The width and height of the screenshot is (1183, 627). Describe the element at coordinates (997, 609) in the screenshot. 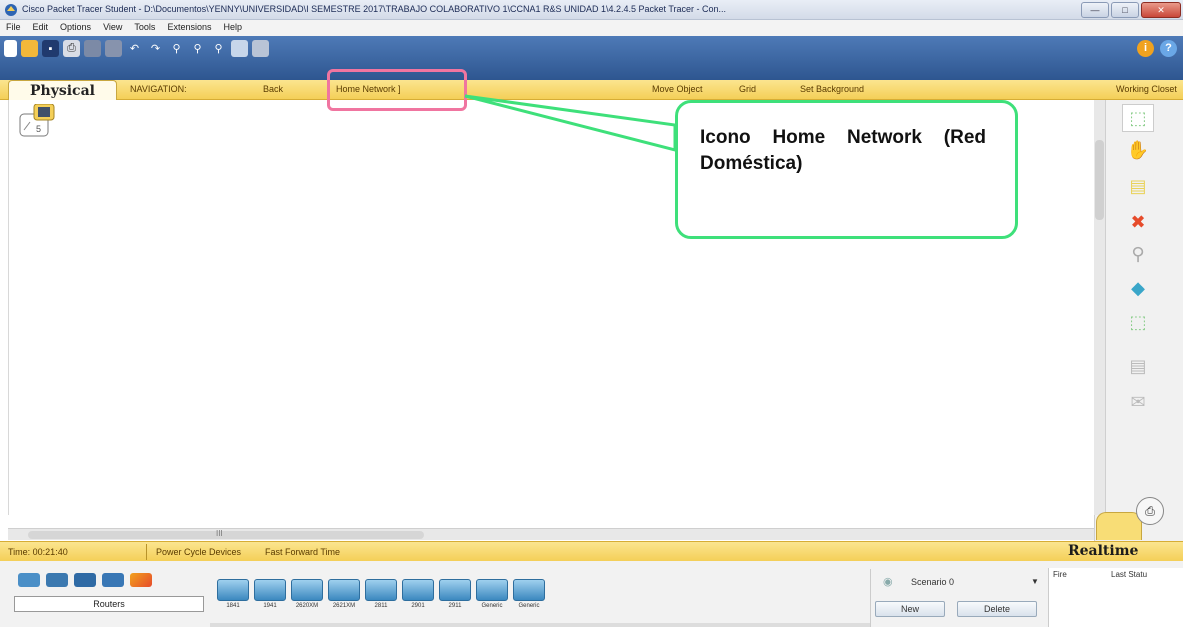

I see `delete-scenario-button: Delete` at that location.